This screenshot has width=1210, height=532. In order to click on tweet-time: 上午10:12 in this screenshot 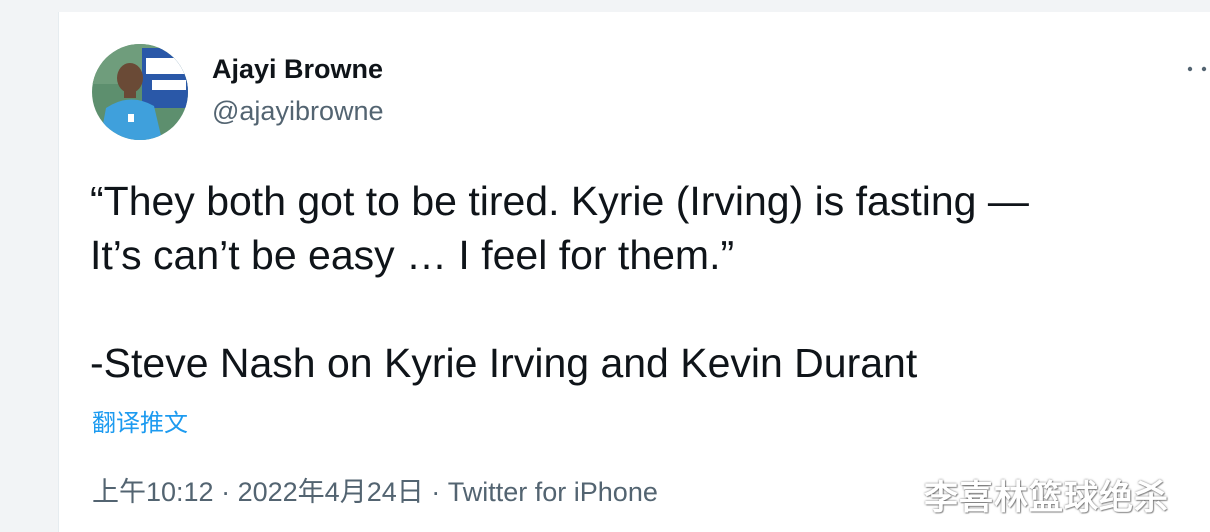, I will do `click(153, 492)`.